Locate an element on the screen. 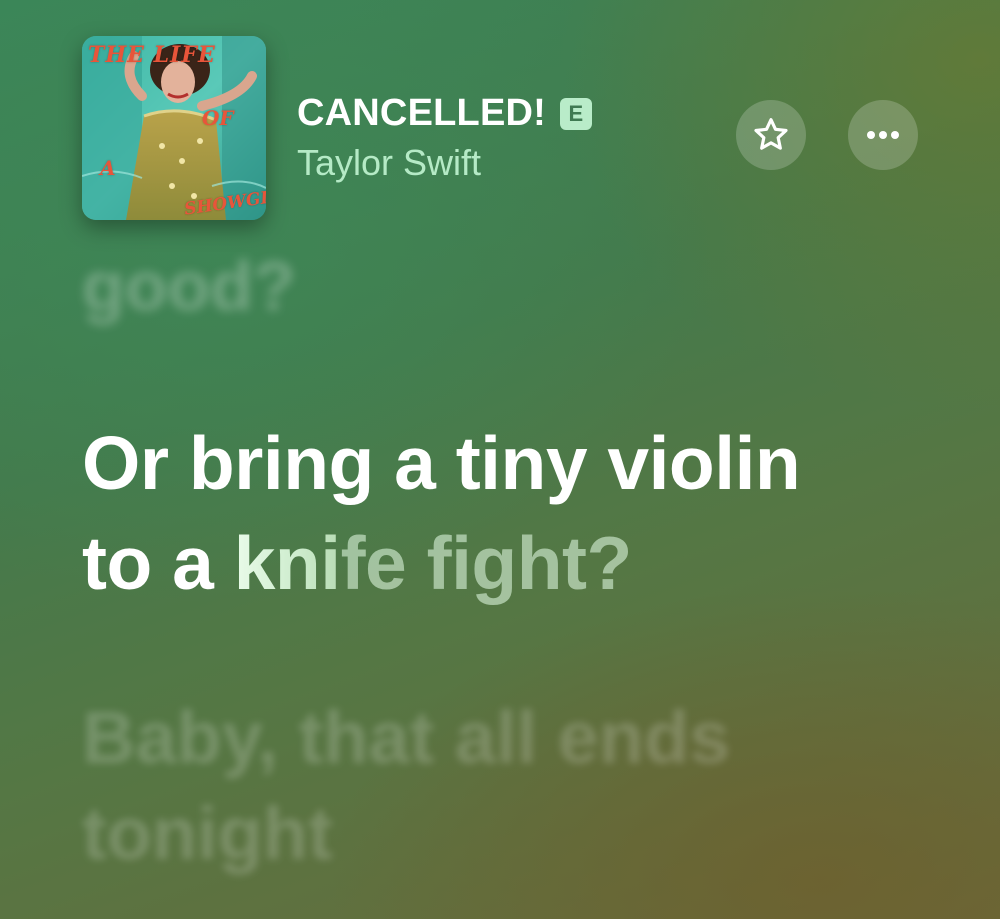  album-cover-text: A is located at coordinates (108, 168).